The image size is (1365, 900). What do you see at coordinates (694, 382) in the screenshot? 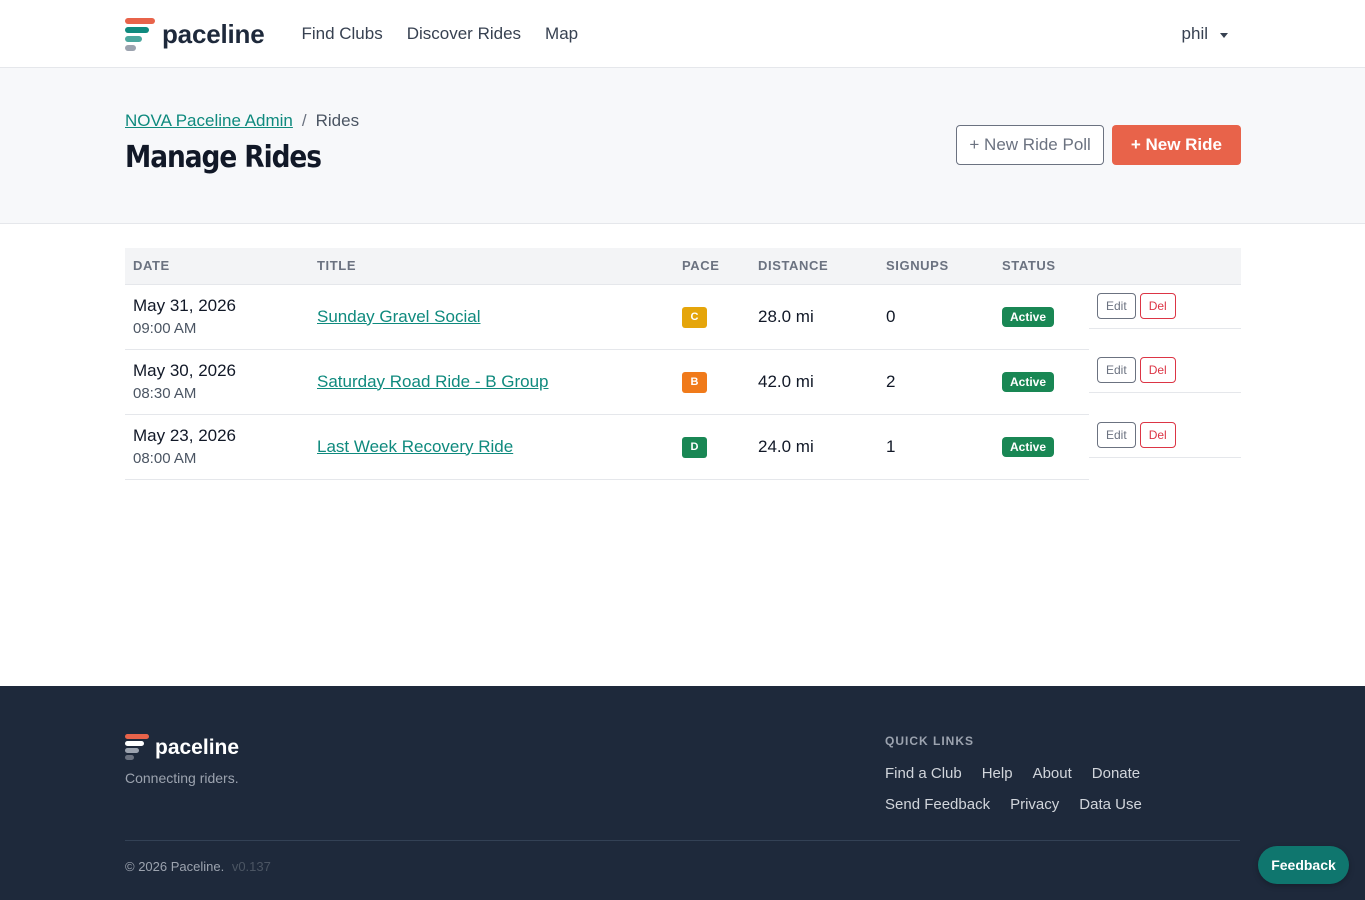
I see `pace-badge: B` at bounding box center [694, 382].